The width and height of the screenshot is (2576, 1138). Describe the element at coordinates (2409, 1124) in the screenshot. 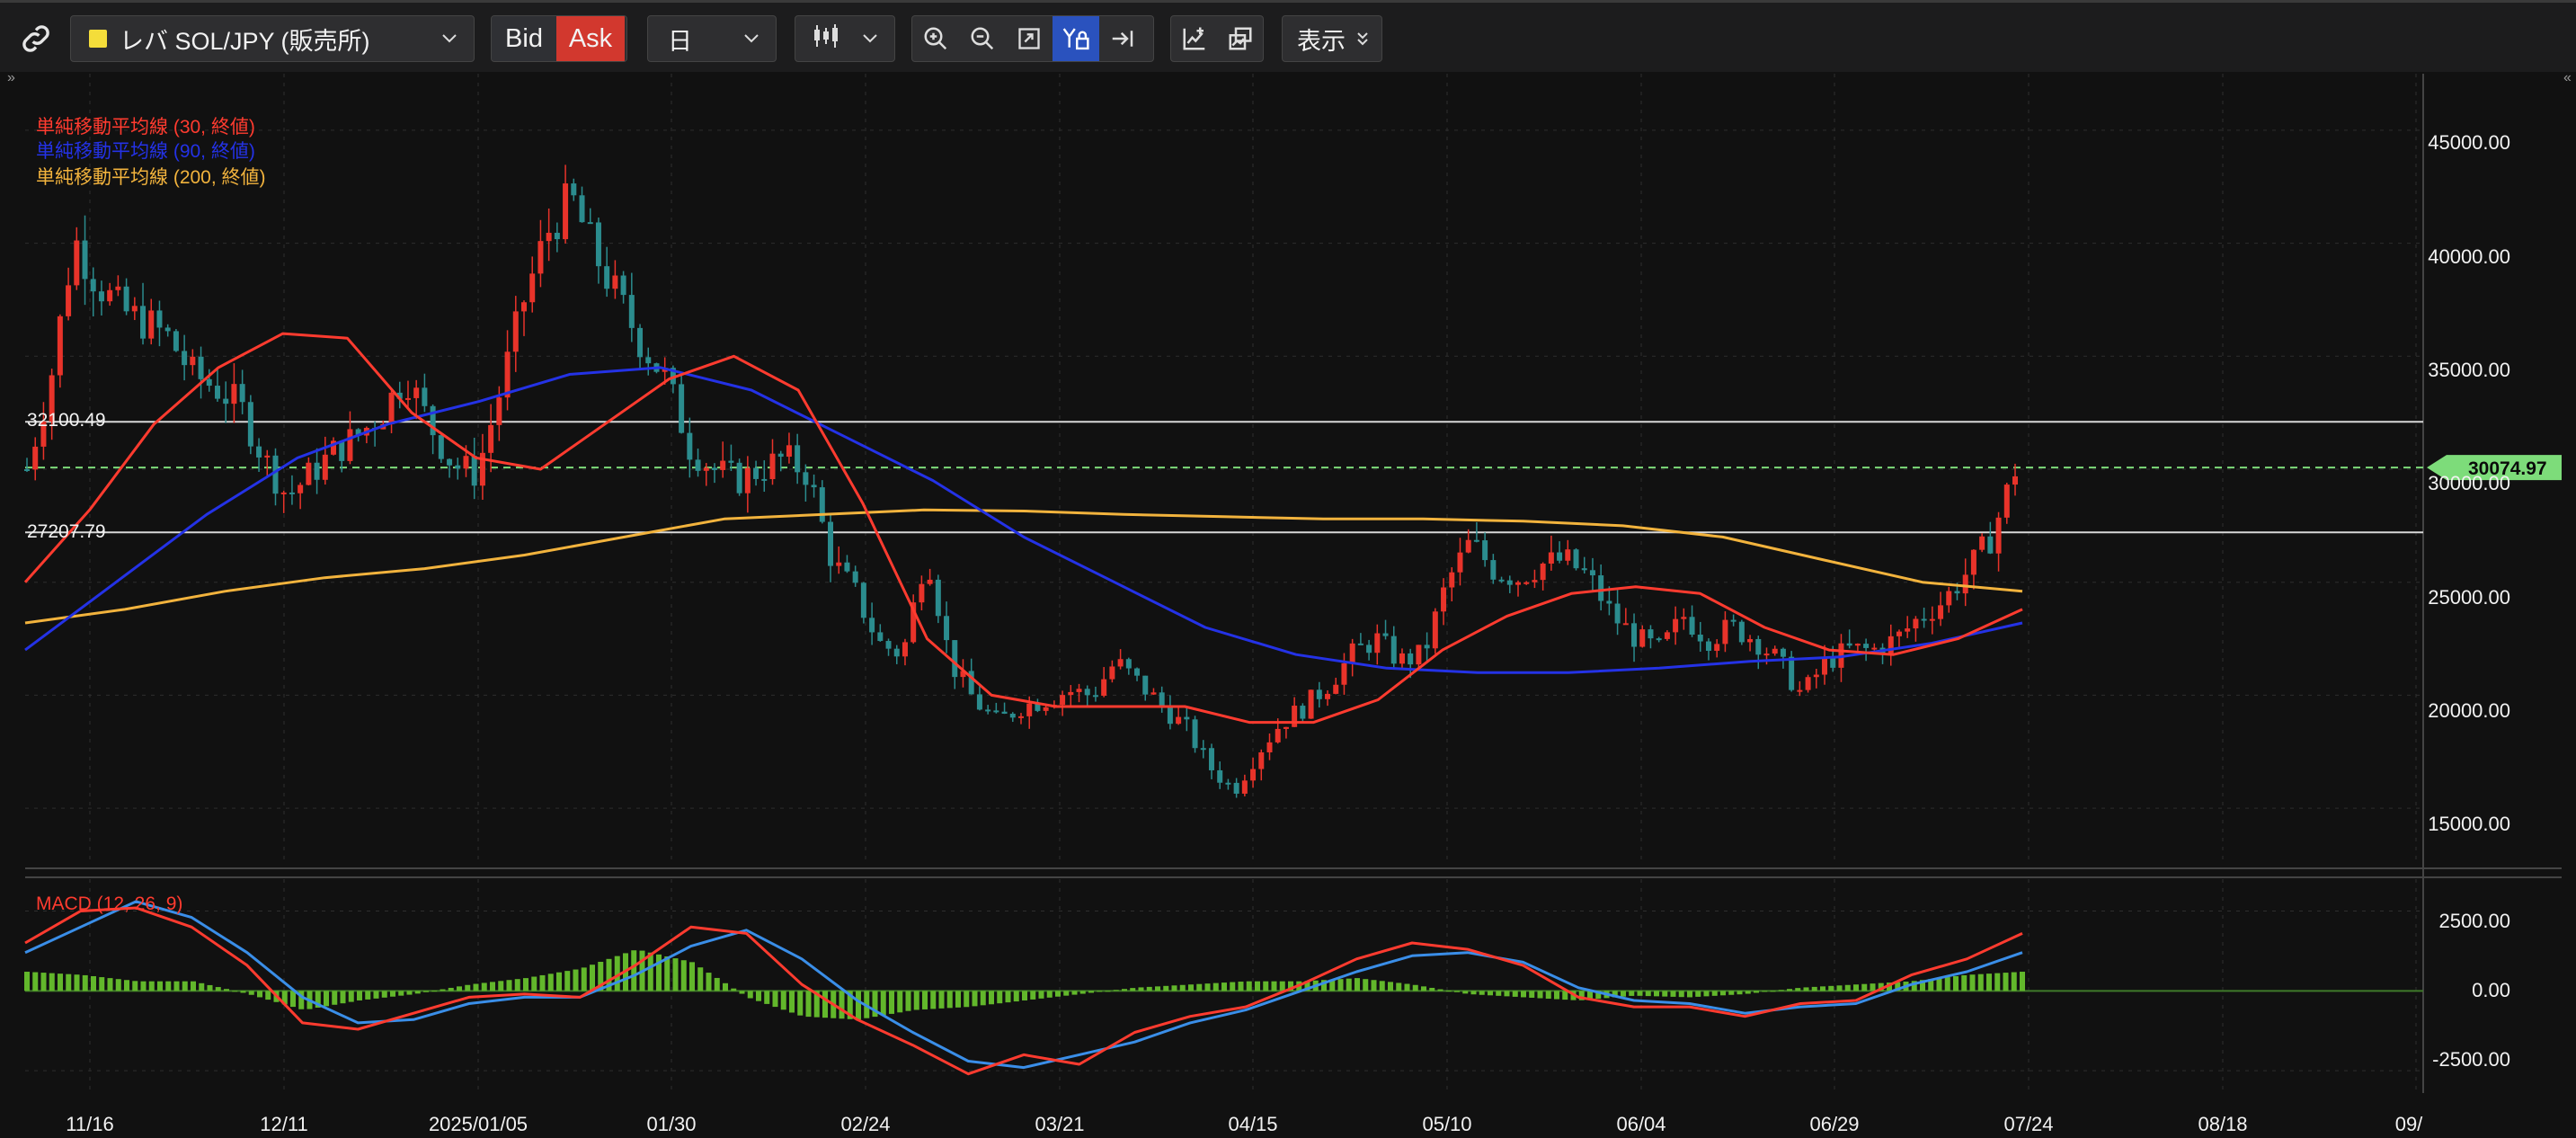

I see `x-tick-label: 09/` at that location.